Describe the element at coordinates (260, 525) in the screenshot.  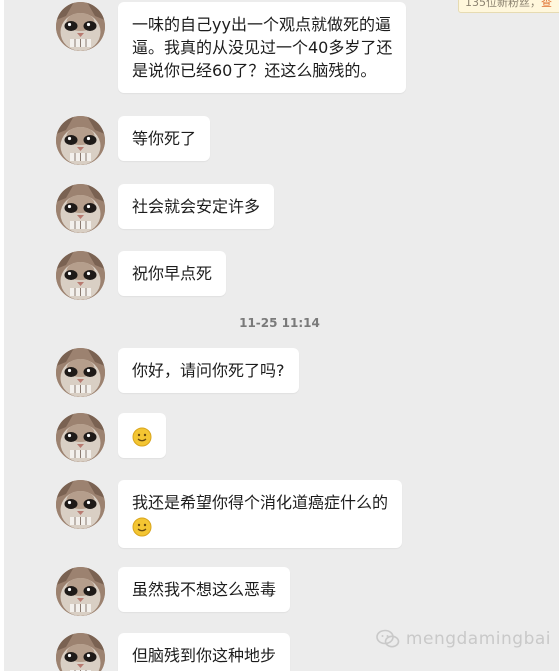
I see `emoji-line` at that location.